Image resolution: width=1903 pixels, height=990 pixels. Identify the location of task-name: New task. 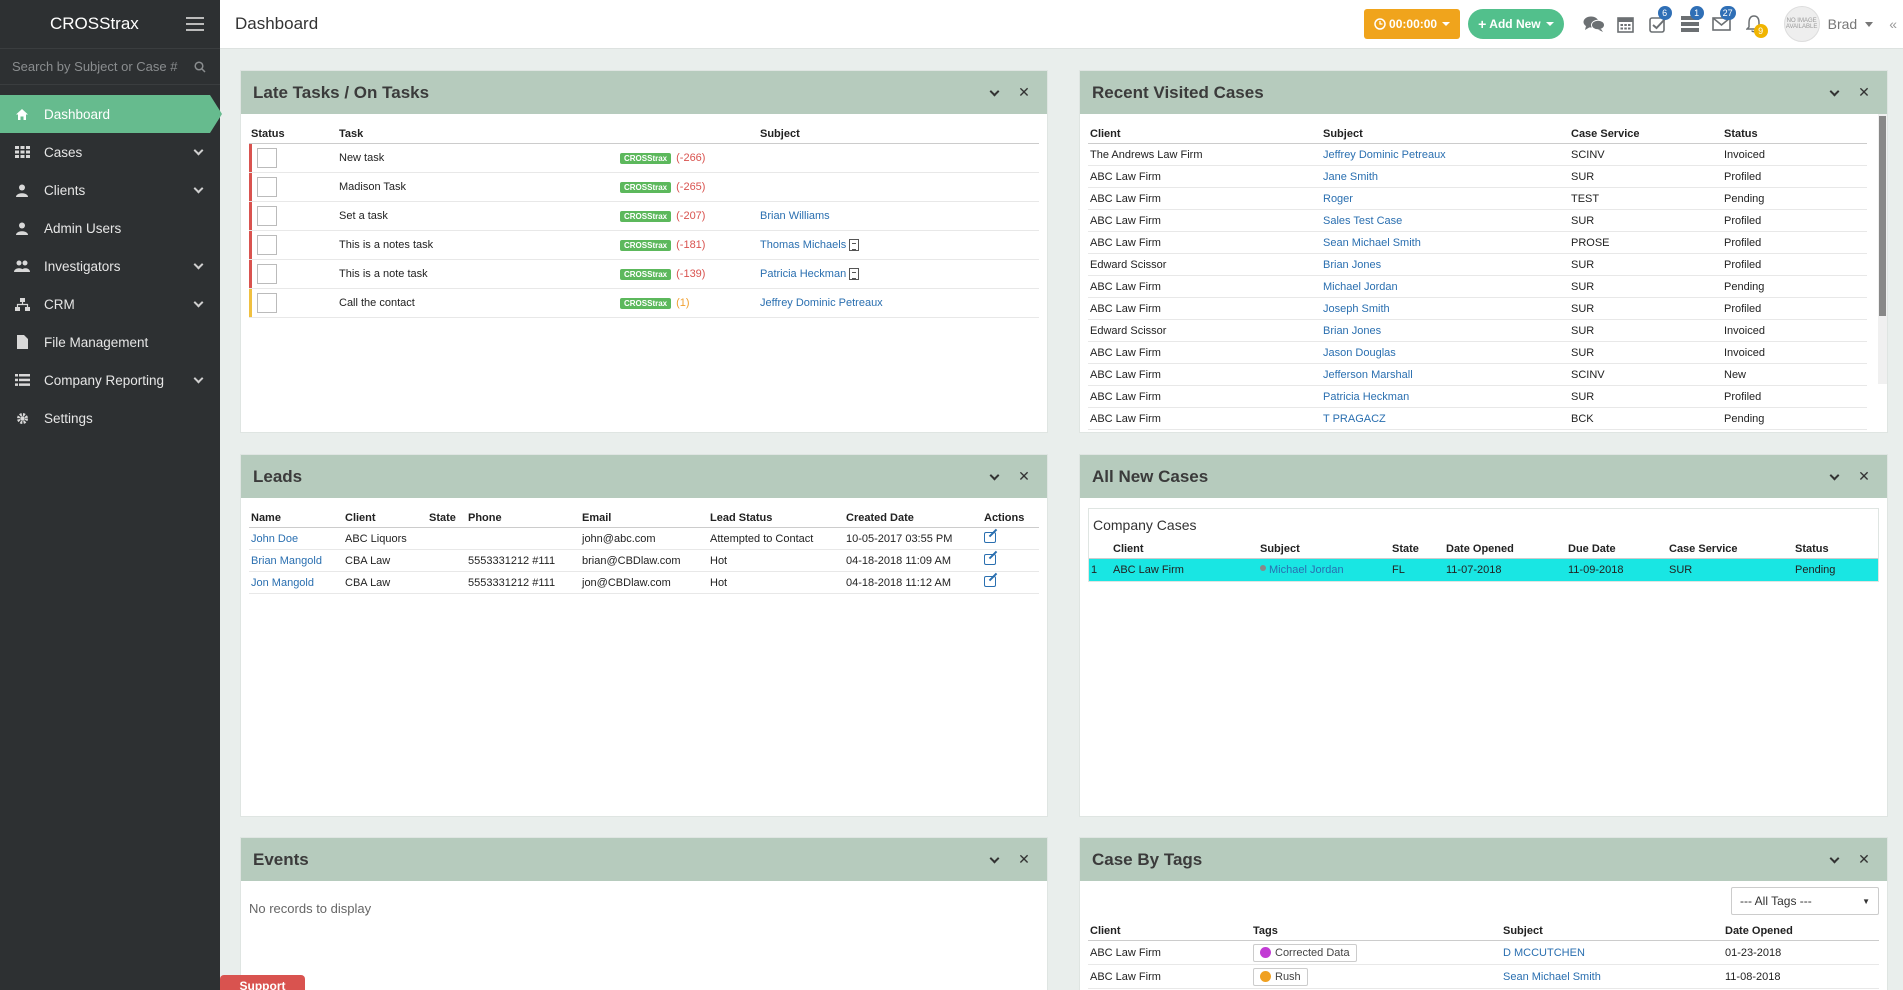
(477, 158).